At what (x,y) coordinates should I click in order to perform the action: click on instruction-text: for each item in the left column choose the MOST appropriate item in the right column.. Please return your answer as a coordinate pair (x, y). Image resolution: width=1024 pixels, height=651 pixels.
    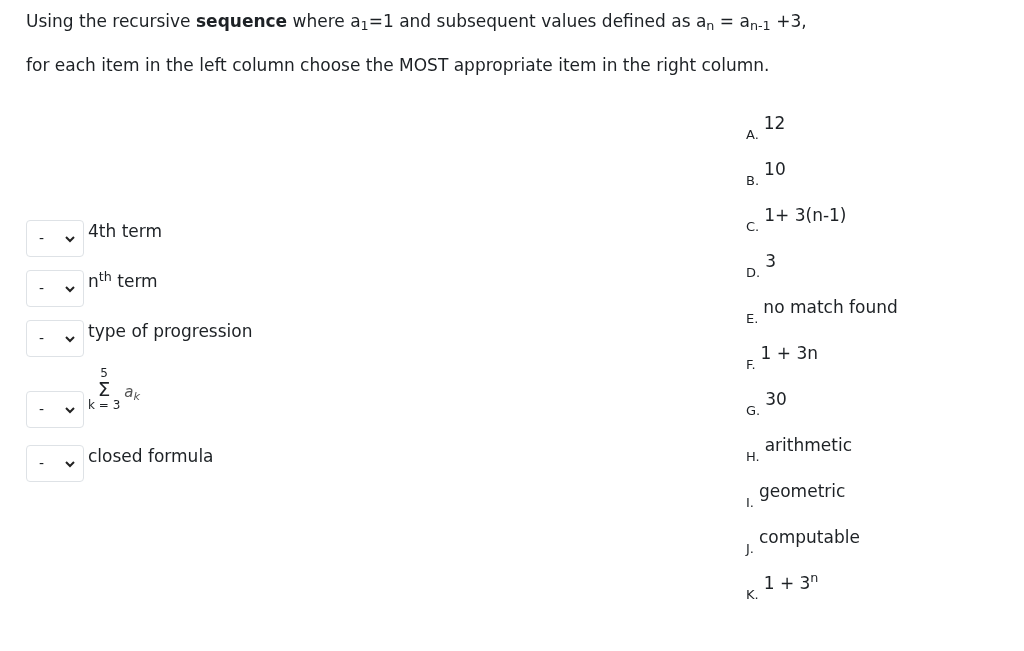
    Looking at the image, I should click on (398, 65).